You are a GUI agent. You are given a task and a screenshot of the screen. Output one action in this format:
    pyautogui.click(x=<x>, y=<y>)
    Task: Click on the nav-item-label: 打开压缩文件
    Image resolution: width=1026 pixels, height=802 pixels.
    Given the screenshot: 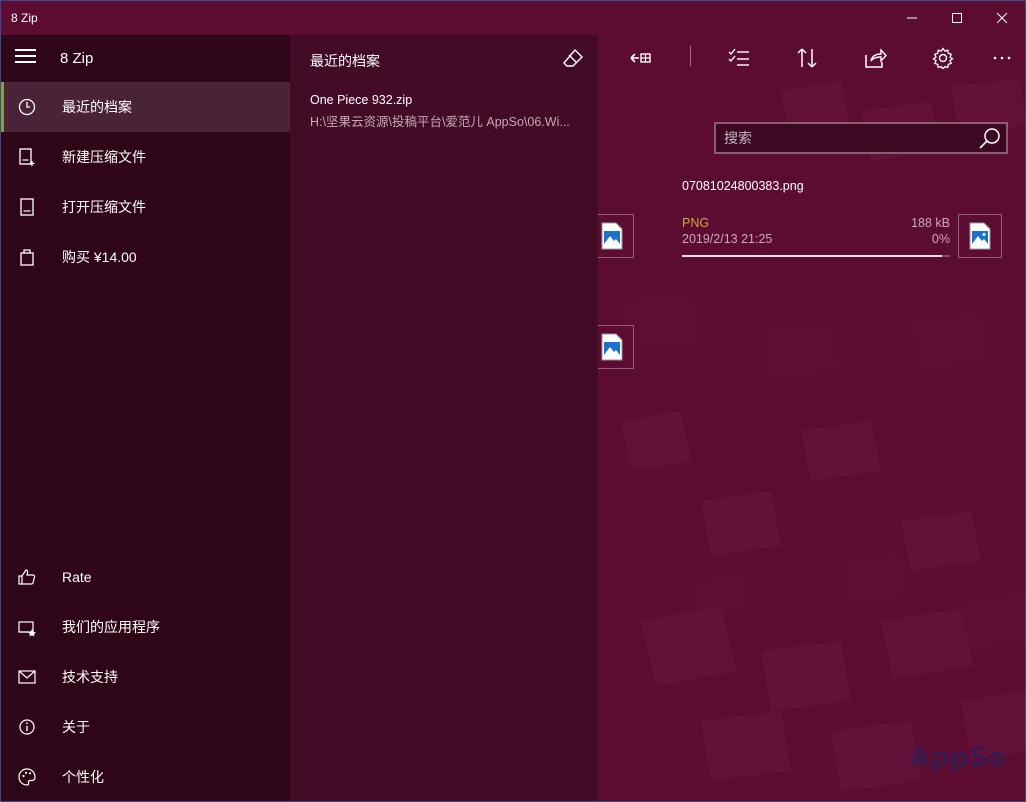 What is the action you would take?
    pyautogui.click(x=104, y=207)
    